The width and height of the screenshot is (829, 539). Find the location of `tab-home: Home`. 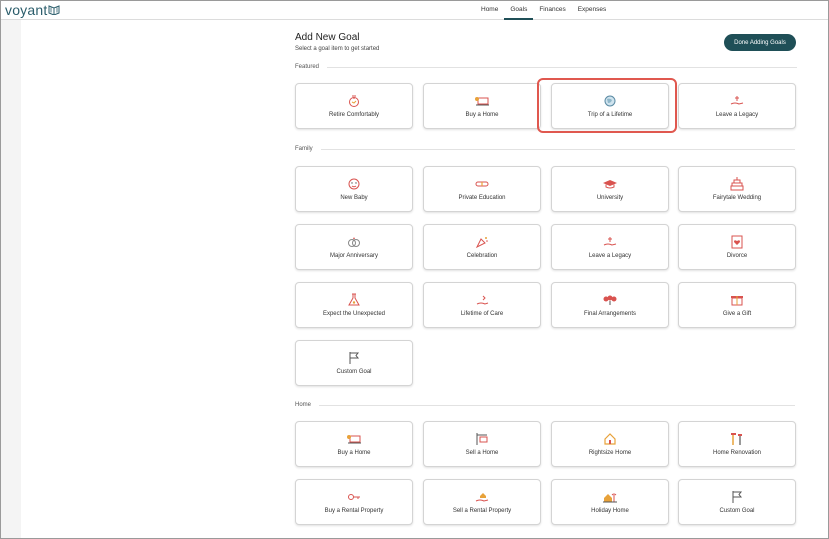

tab-home: Home is located at coordinates (489, 10).